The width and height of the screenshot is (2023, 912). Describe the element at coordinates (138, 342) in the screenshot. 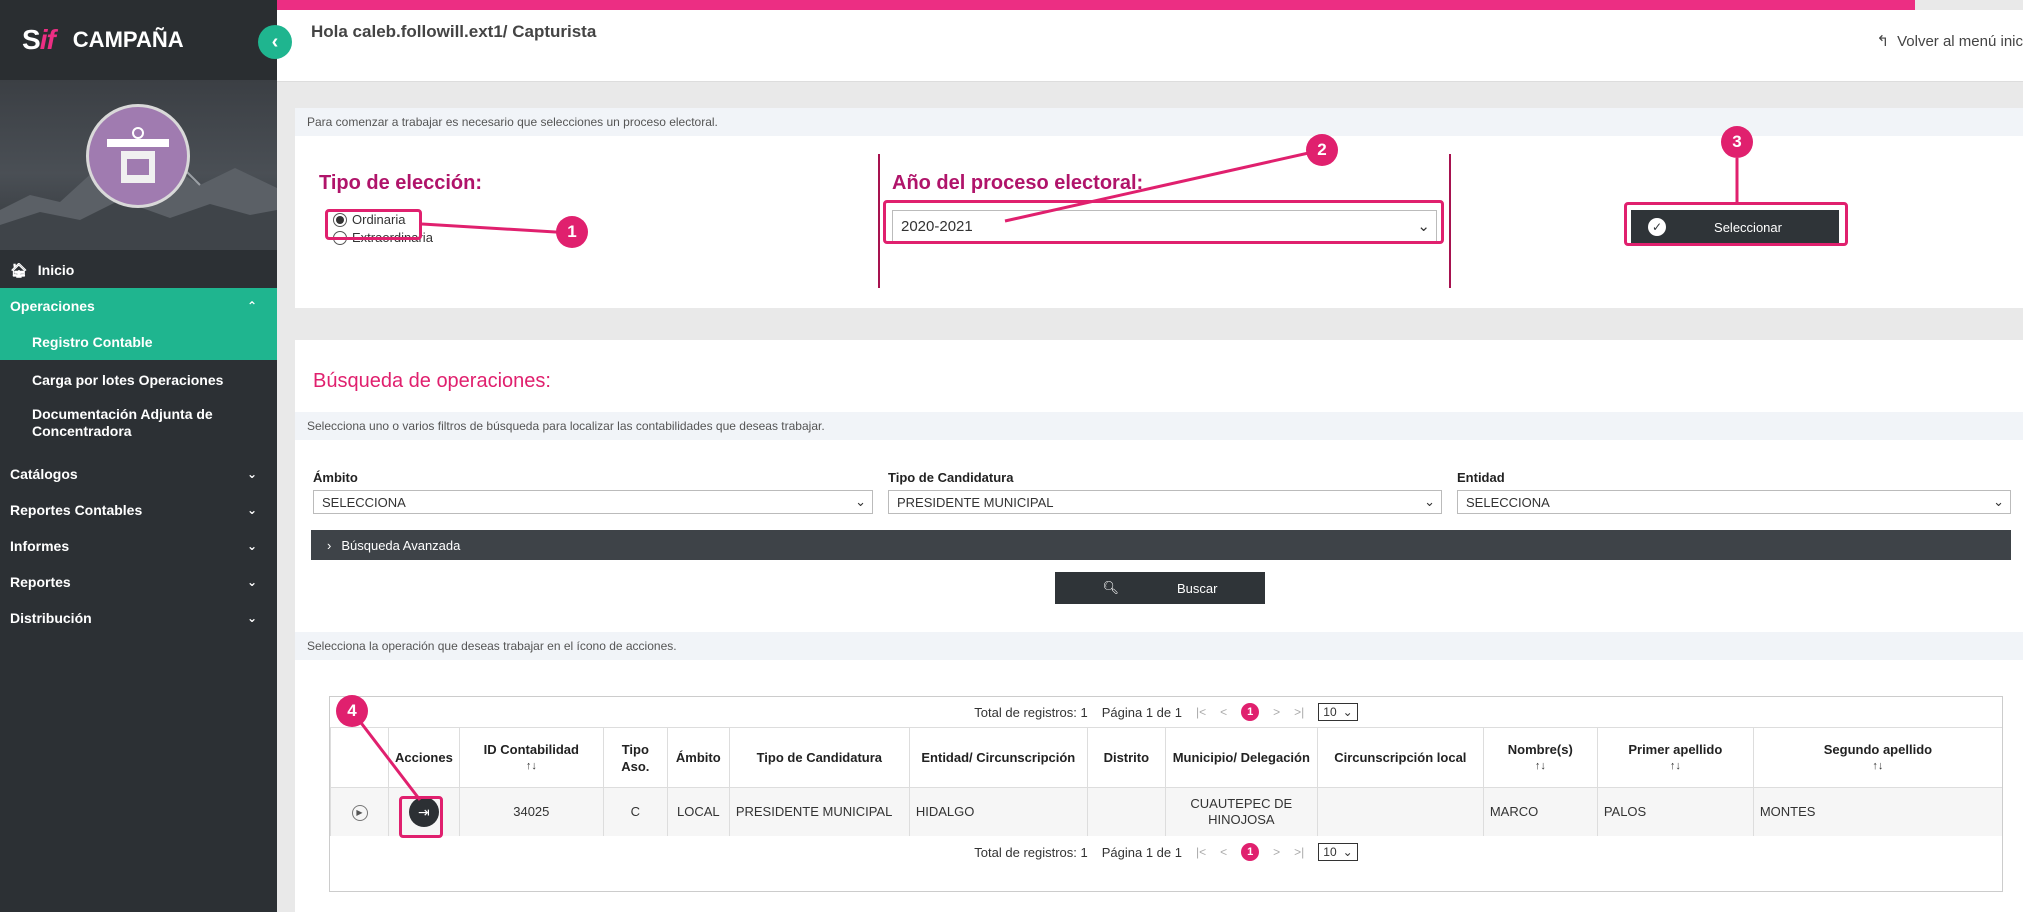

I see `sidebar-item-registro-contable: Registro Contable` at that location.